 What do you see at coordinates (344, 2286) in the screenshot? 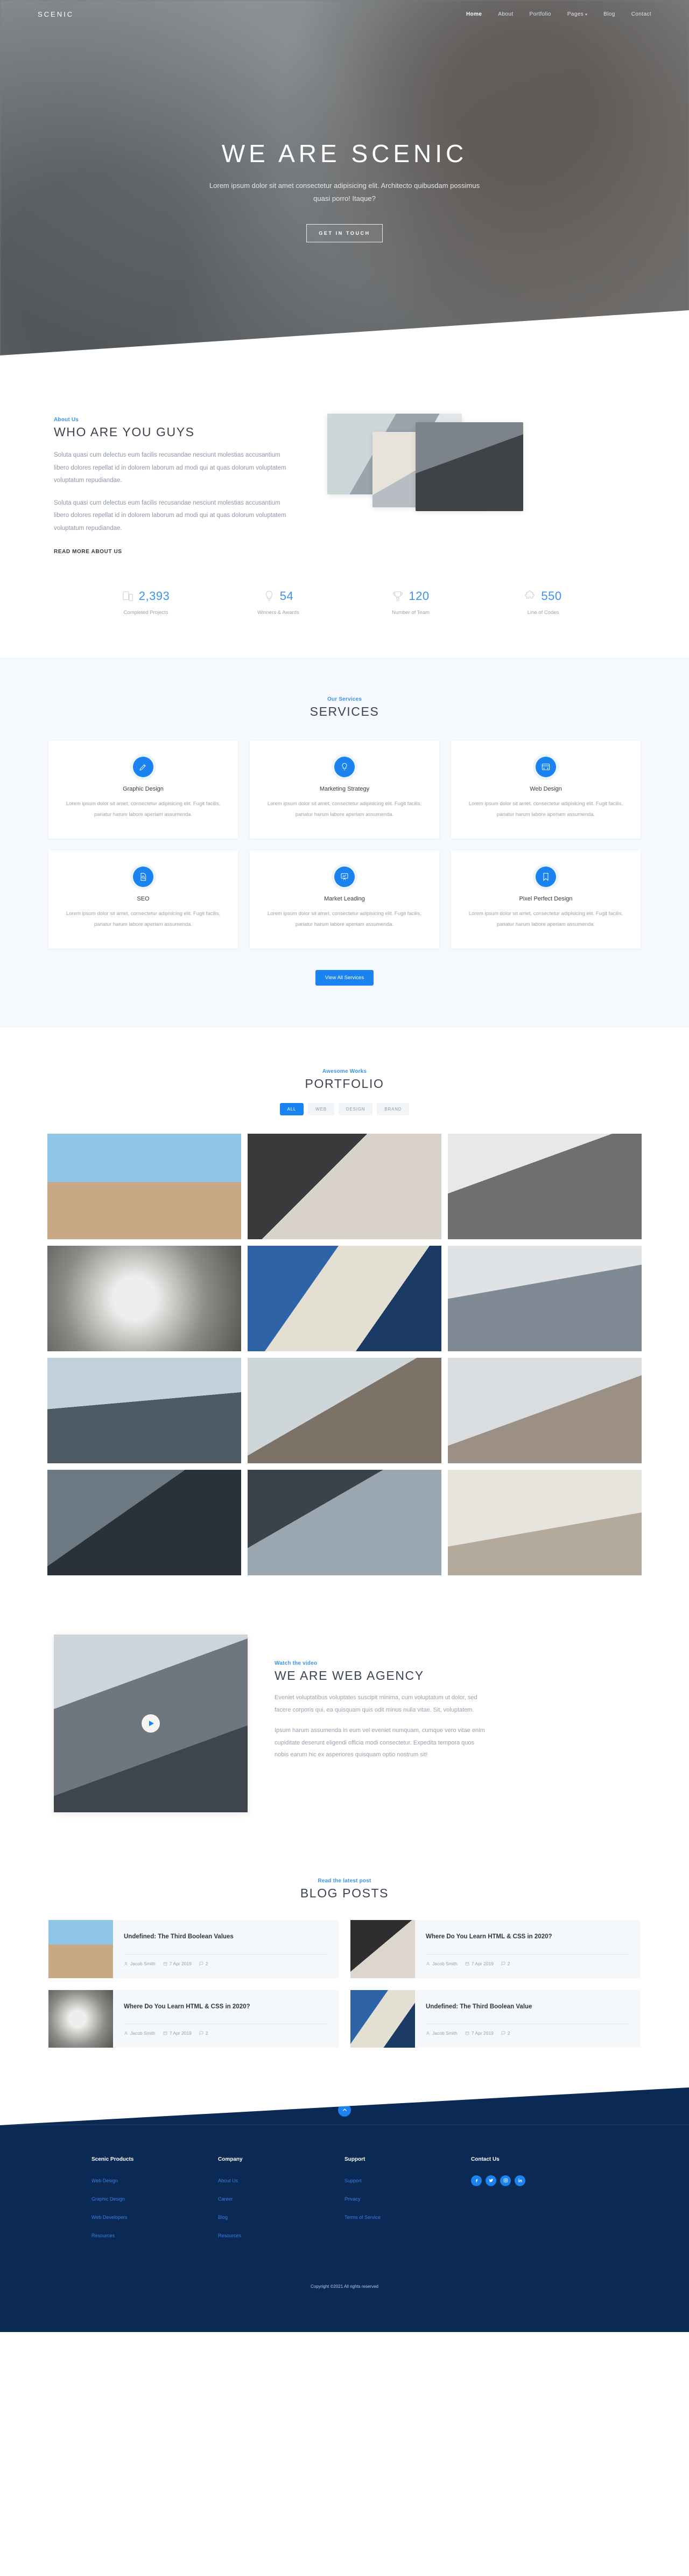
I see `copyright-text: Copyright ©2021 All rights reserved` at bounding box center [344, 2286].